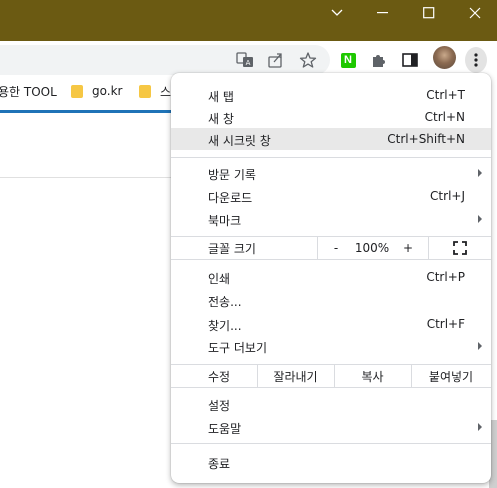 This screenshot has width=497, height=488. I want to click on tab-search-chevron-down-icon, so click(337, 13).